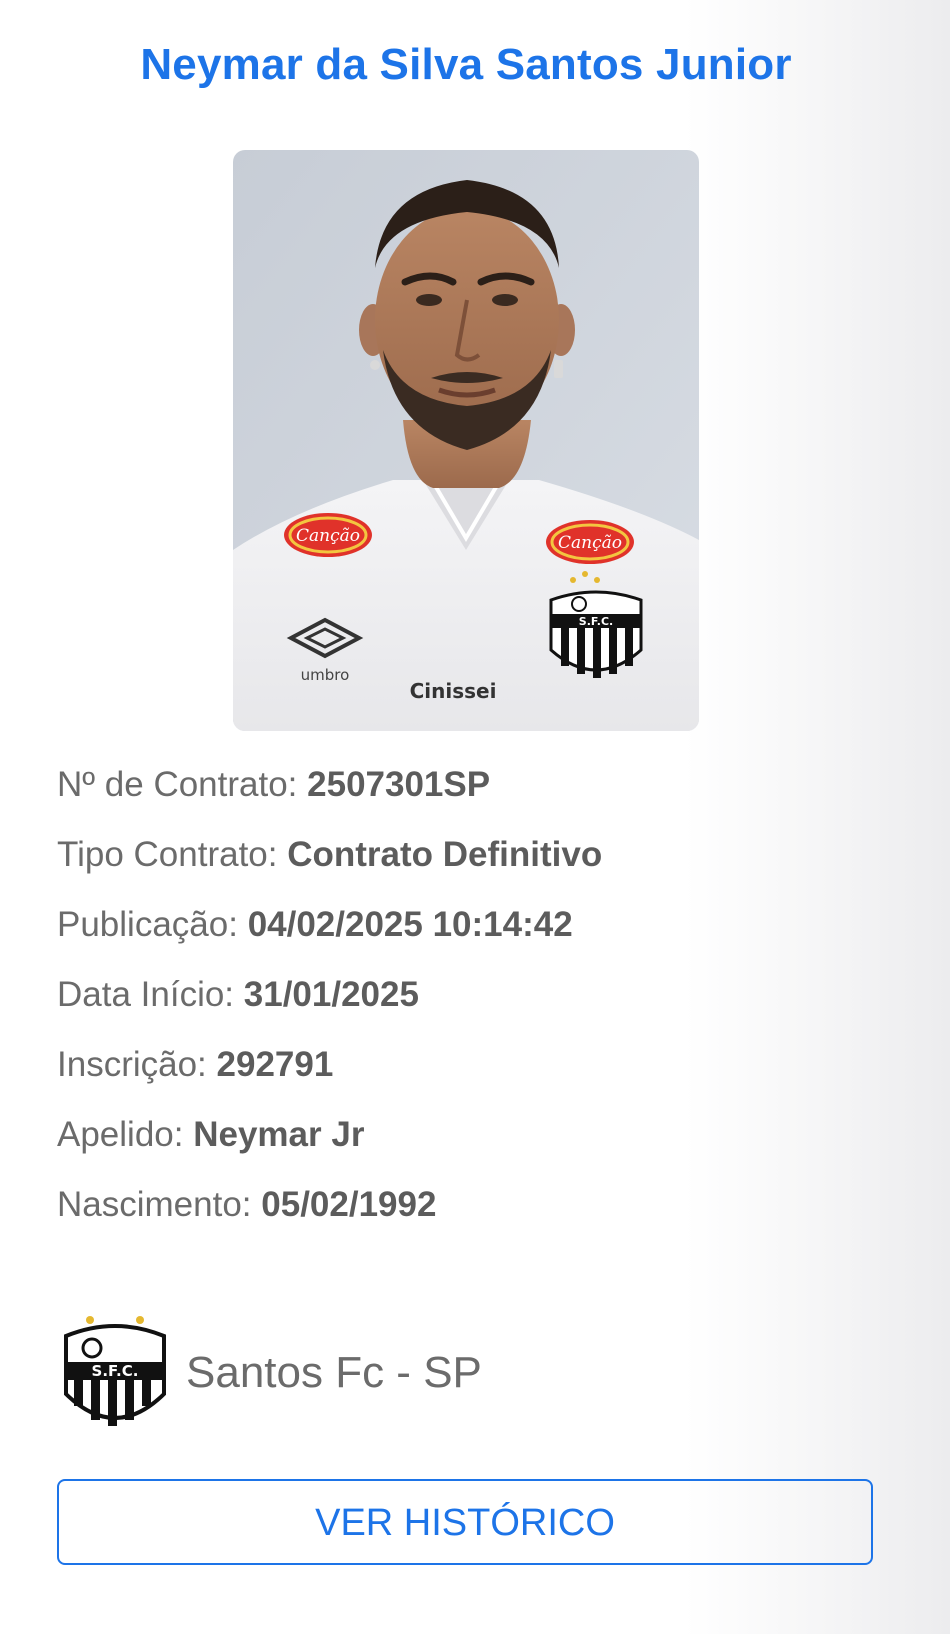 The image size is (950, 1634). I want to click on contract-type-value: Contrato Definitivo, so click(445, 854).